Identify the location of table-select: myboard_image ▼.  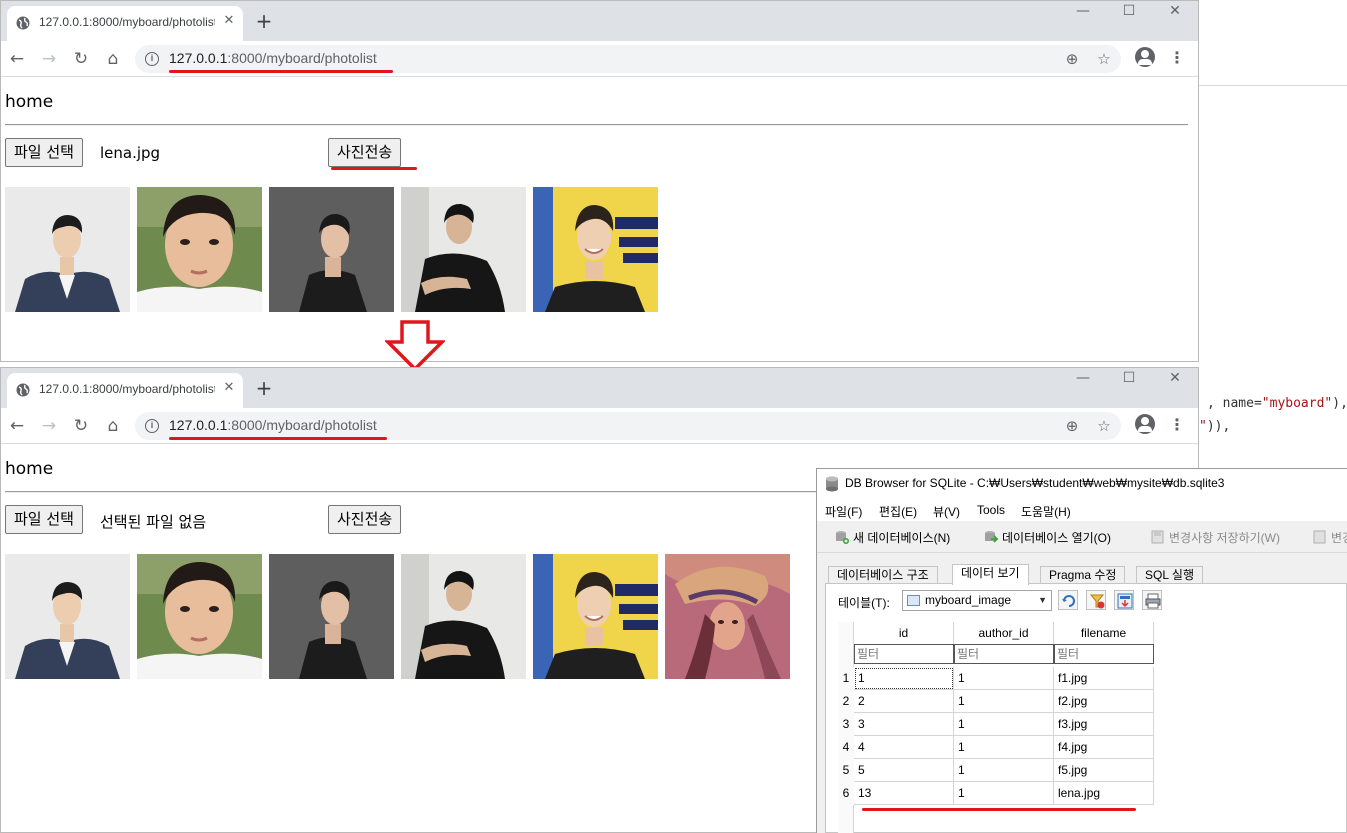
(977, 600).